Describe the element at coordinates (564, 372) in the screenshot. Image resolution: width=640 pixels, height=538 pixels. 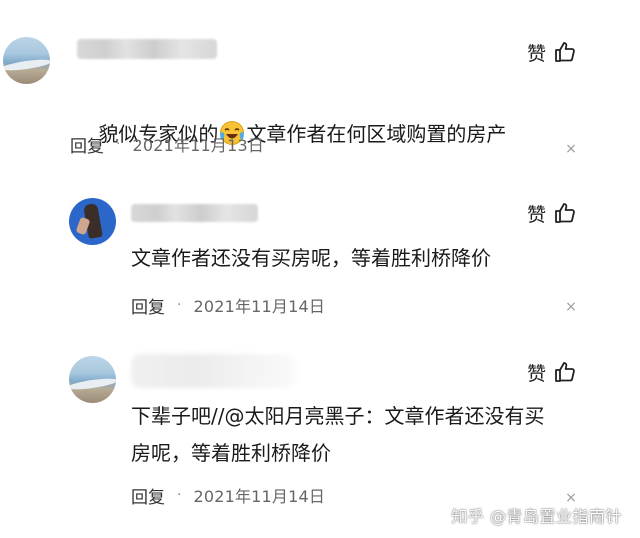
I see `thumbs-up-icon` at that location.